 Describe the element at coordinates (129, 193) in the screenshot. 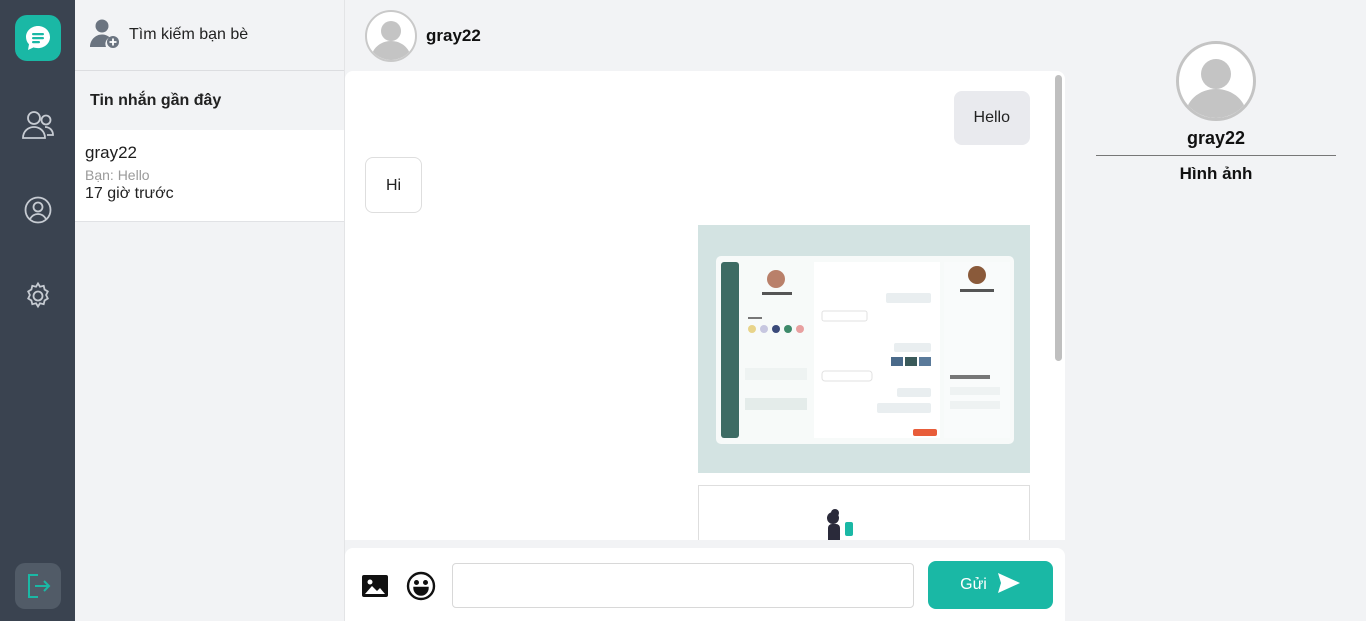

I see `conversation-time: 17 giờ trước` at that location.